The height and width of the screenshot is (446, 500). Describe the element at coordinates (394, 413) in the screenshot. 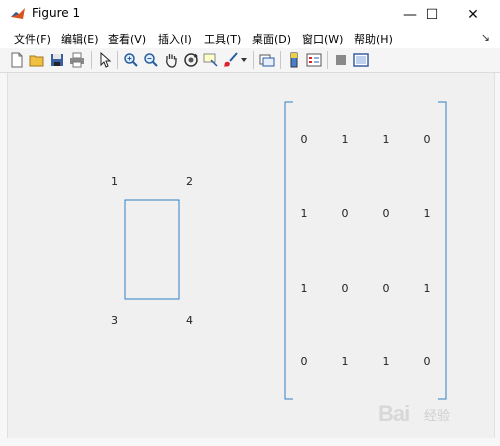

I see `watermark-text: Bai` at that location.